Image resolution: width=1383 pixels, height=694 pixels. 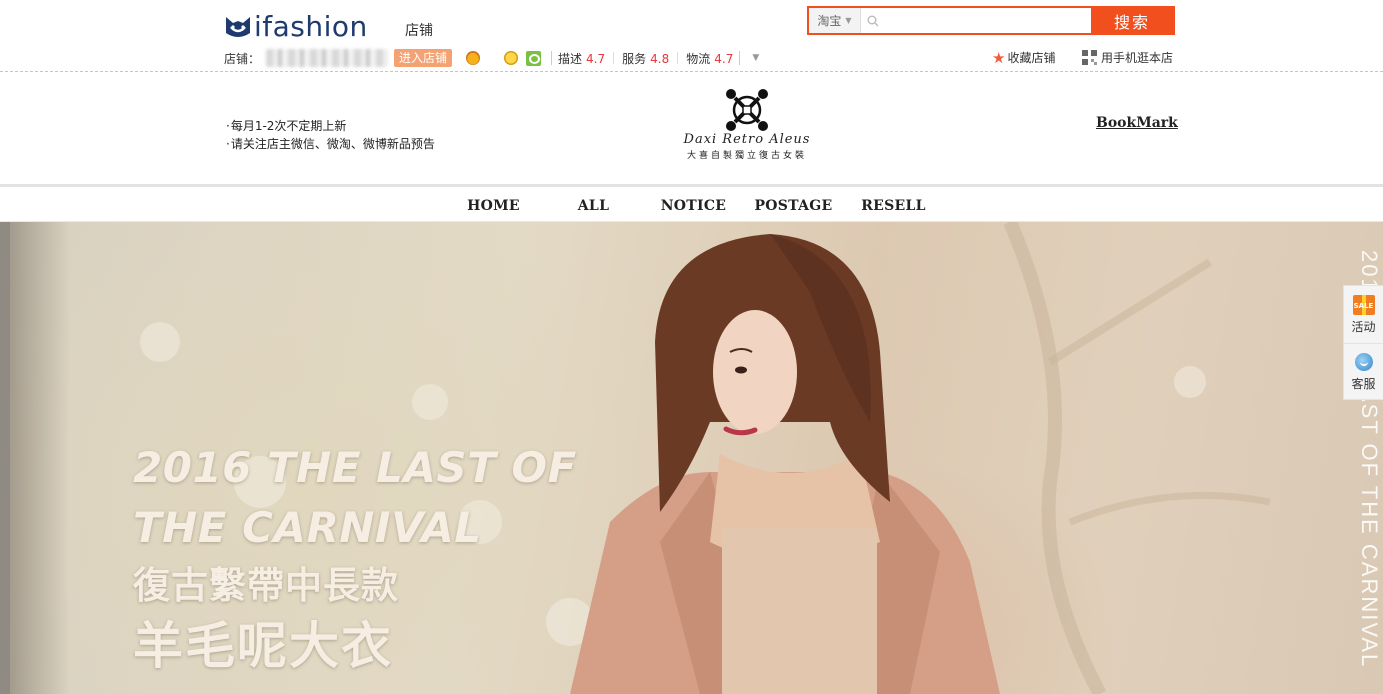 What do you see at coordinates (355, 467) in the screenshot?
I see `hero-title-line-1: 2016 THE LAST OF` at bounding box center [355, 467].